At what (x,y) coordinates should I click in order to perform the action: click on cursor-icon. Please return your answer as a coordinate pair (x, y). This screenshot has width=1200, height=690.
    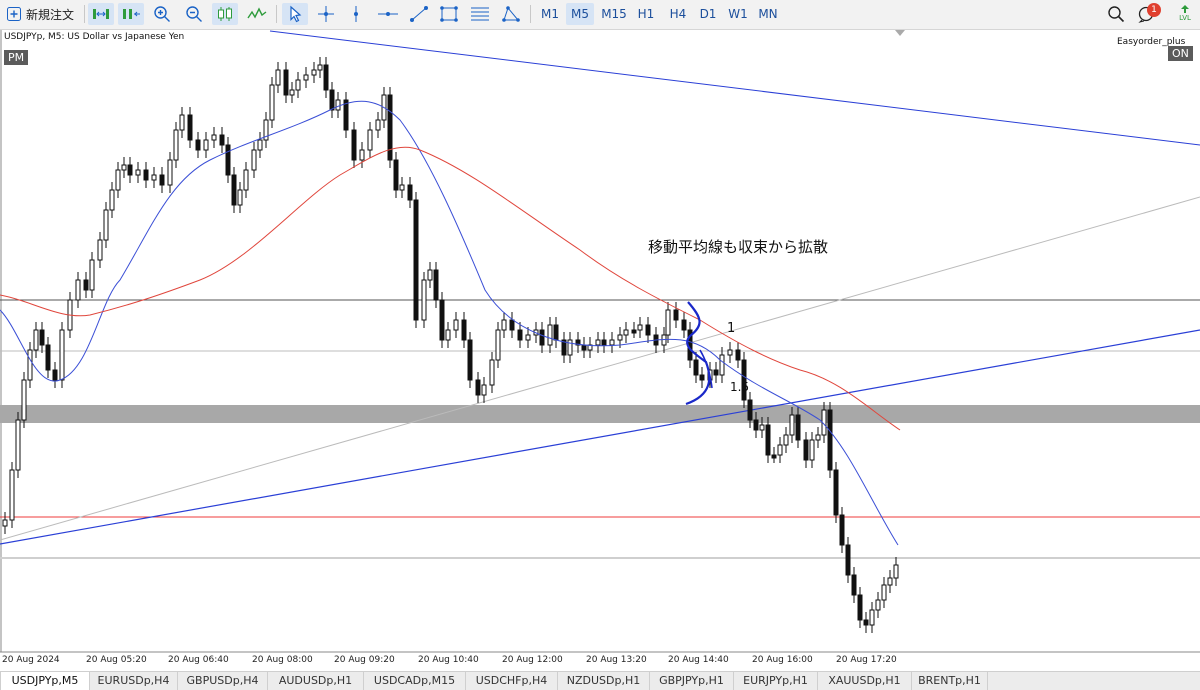
    Looking at the image, I should click on (296, 14).